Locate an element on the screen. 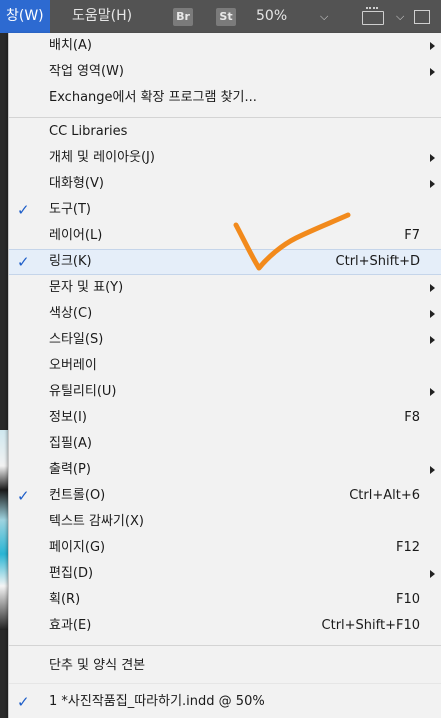 The image size is (441, 718). menu-item-sample-buttons-forms: 단추 및 양식 견본 is located at coordinates (225, 666).